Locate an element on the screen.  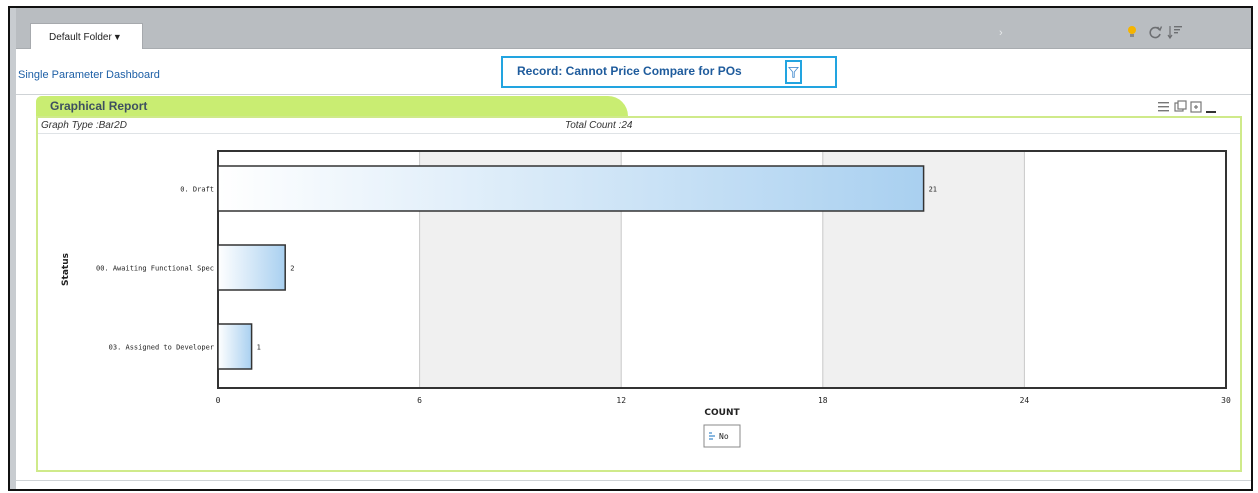
y-axis-title: Status is located at coordinates (66, 269).